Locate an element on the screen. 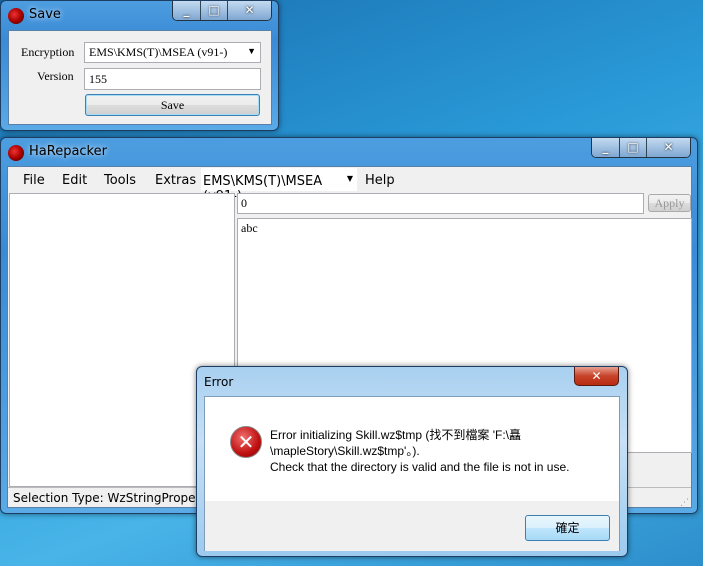  encryption-value: EMS\KMS(T)\MSEA (v91-) is located at coordinates (158, 52).